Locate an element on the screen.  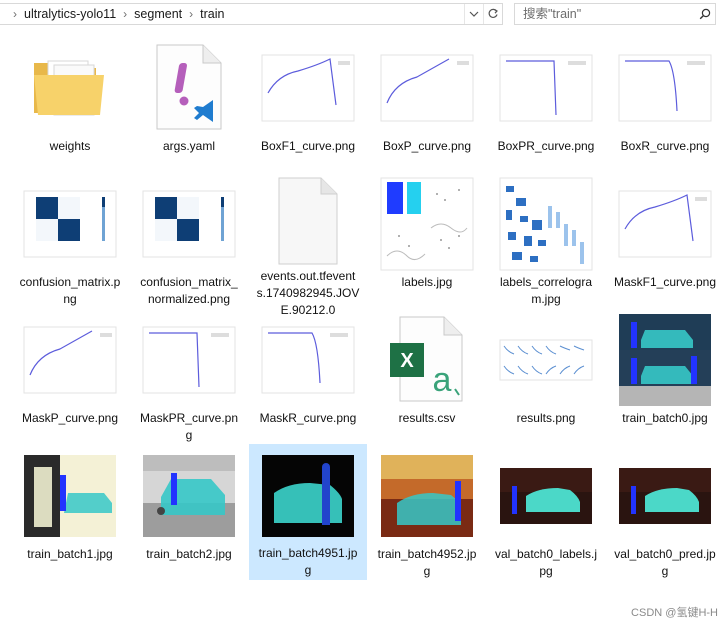
file-name: args.yaml is located at coordinates (188, 146).